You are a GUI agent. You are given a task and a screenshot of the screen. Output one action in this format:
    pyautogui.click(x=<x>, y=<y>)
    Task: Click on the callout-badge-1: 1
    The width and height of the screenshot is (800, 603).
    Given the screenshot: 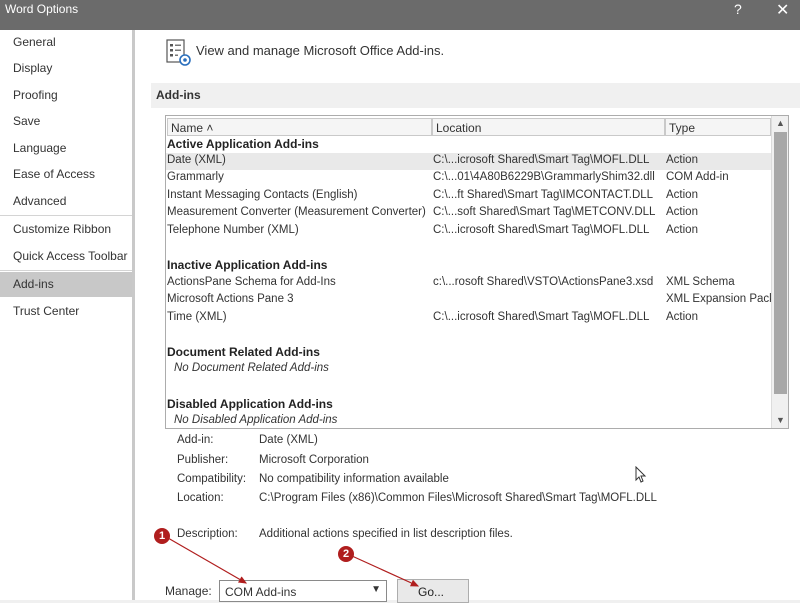 What is the action you would take?
    pyautogui.click(x=162, y=536)
    